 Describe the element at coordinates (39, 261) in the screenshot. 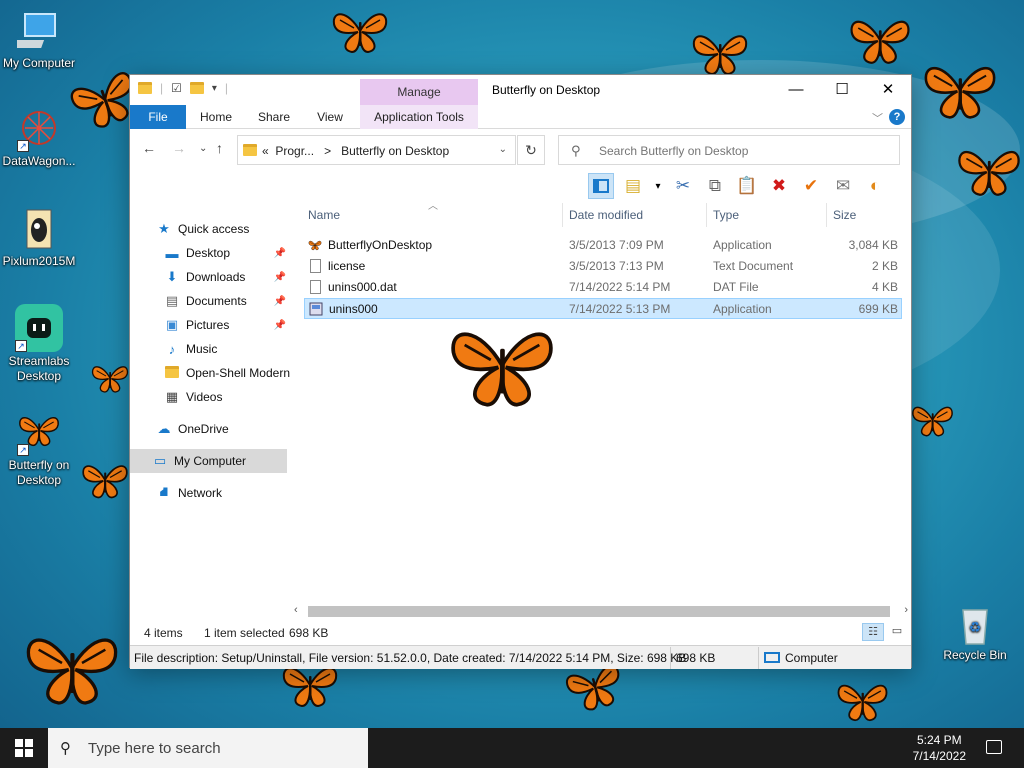

I see `desktop-icon-label: Pixlum2015M` at that location.